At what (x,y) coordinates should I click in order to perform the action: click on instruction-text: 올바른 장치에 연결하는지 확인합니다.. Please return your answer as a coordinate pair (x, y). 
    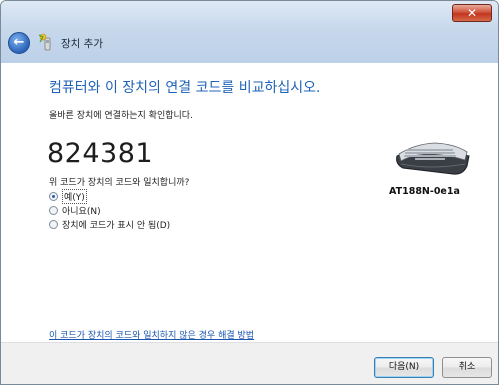
    Looking at the image, I should click on (121, 116).